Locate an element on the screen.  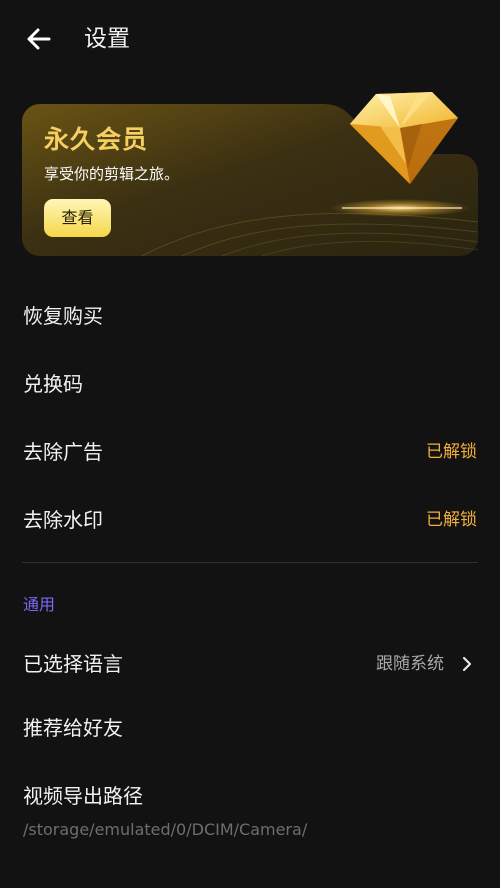
restore-purchase-item: 恢复购买 is located at coordinates (250, 316).